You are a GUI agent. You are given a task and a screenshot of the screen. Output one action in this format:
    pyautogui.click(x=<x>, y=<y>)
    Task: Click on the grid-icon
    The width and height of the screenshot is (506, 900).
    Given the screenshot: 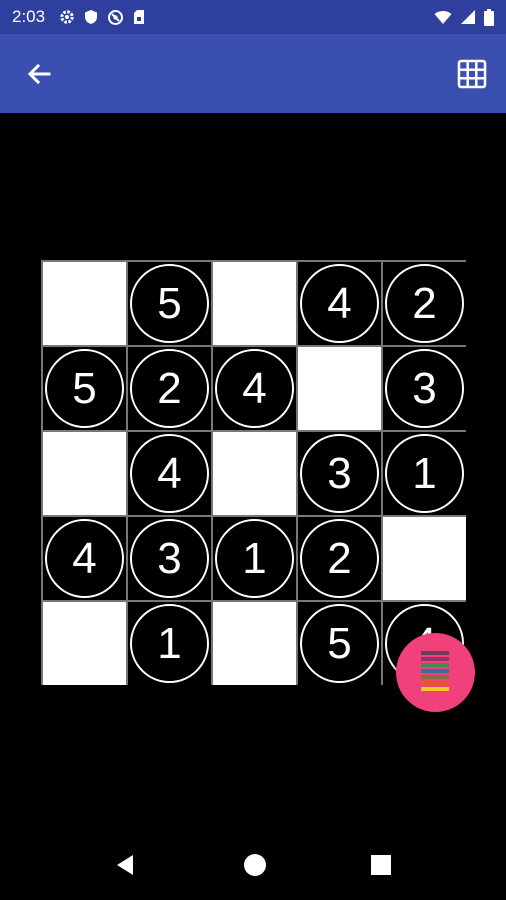 What is the action you would take?
    pyautogui.click(x=472, y=74)
    